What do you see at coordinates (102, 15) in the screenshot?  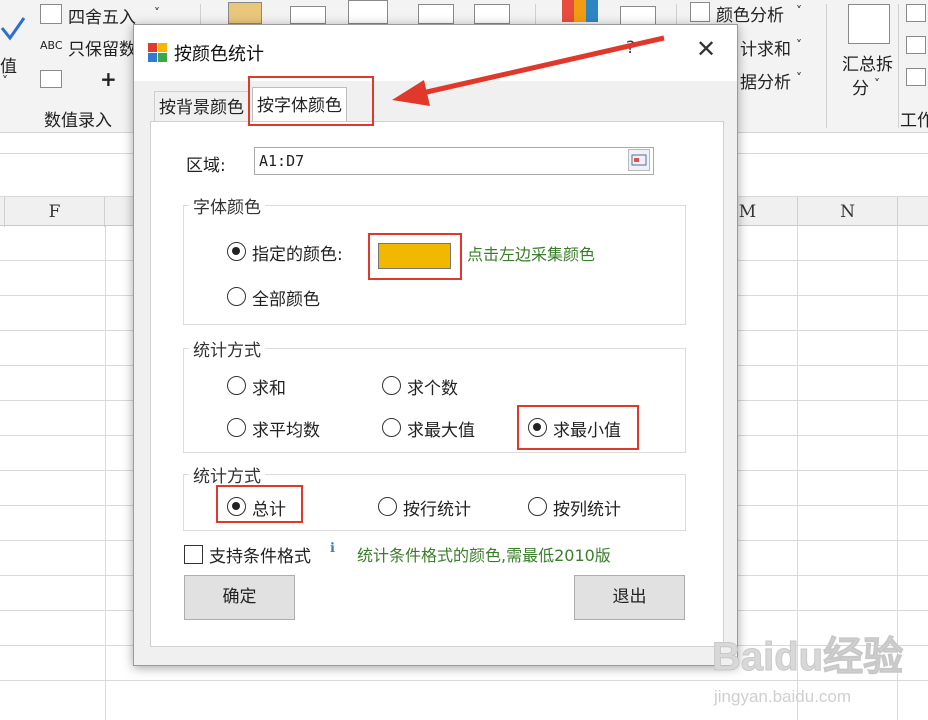 I see `round-button: 四舍五入` at bounding box center [102, 15].